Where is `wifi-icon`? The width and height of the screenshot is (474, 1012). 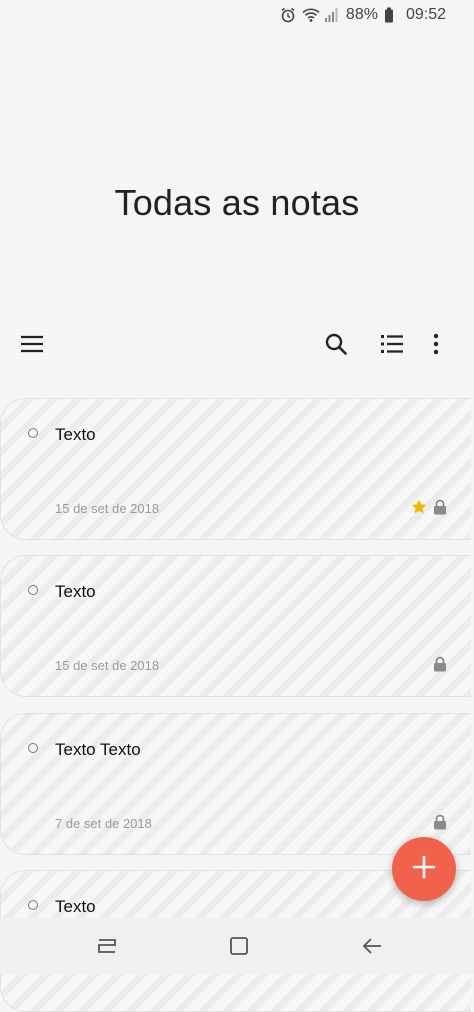
wifi-icon is located at coordinates (311, 15).